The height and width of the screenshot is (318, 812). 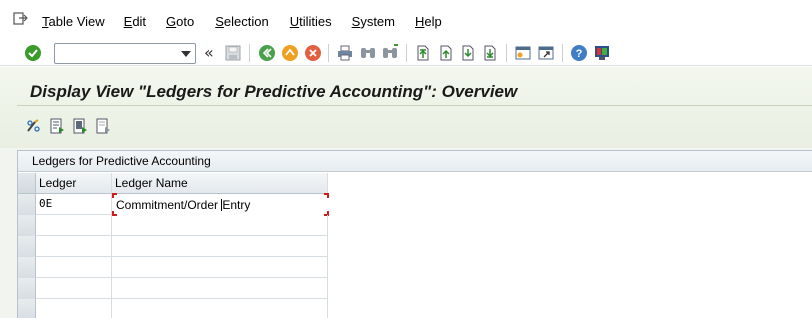 I want to click on enter-check-icon, so click(x=33, y=53).